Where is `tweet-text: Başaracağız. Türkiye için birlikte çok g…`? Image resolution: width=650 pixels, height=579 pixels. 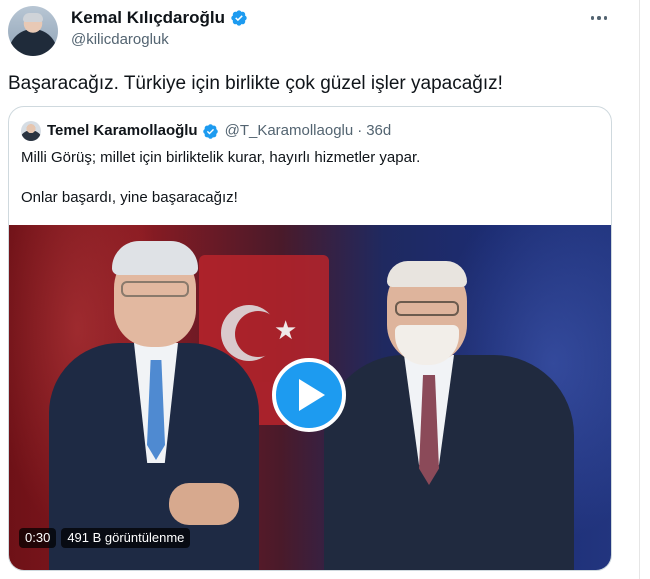 tweet-text: Başaracağız. Türkiye için birlikte çok g… is located at coordinates (255, 83).